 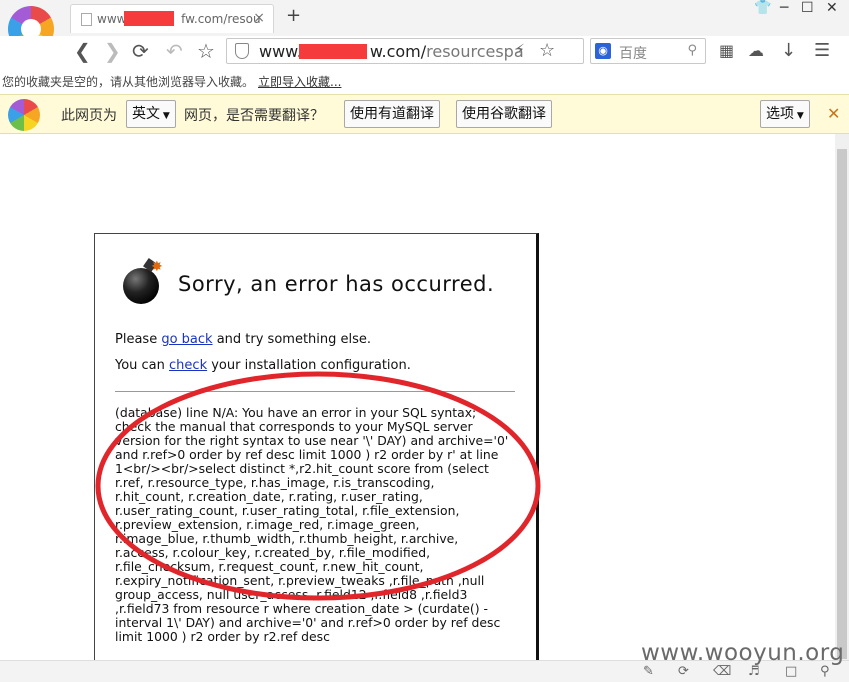 What do you see at coordinates (424, 18) in the screenshot?
I see `tab-bar: www. fw.com/resou × + 👕 ─ ☐ ✕` at bounding box center [424, 18].